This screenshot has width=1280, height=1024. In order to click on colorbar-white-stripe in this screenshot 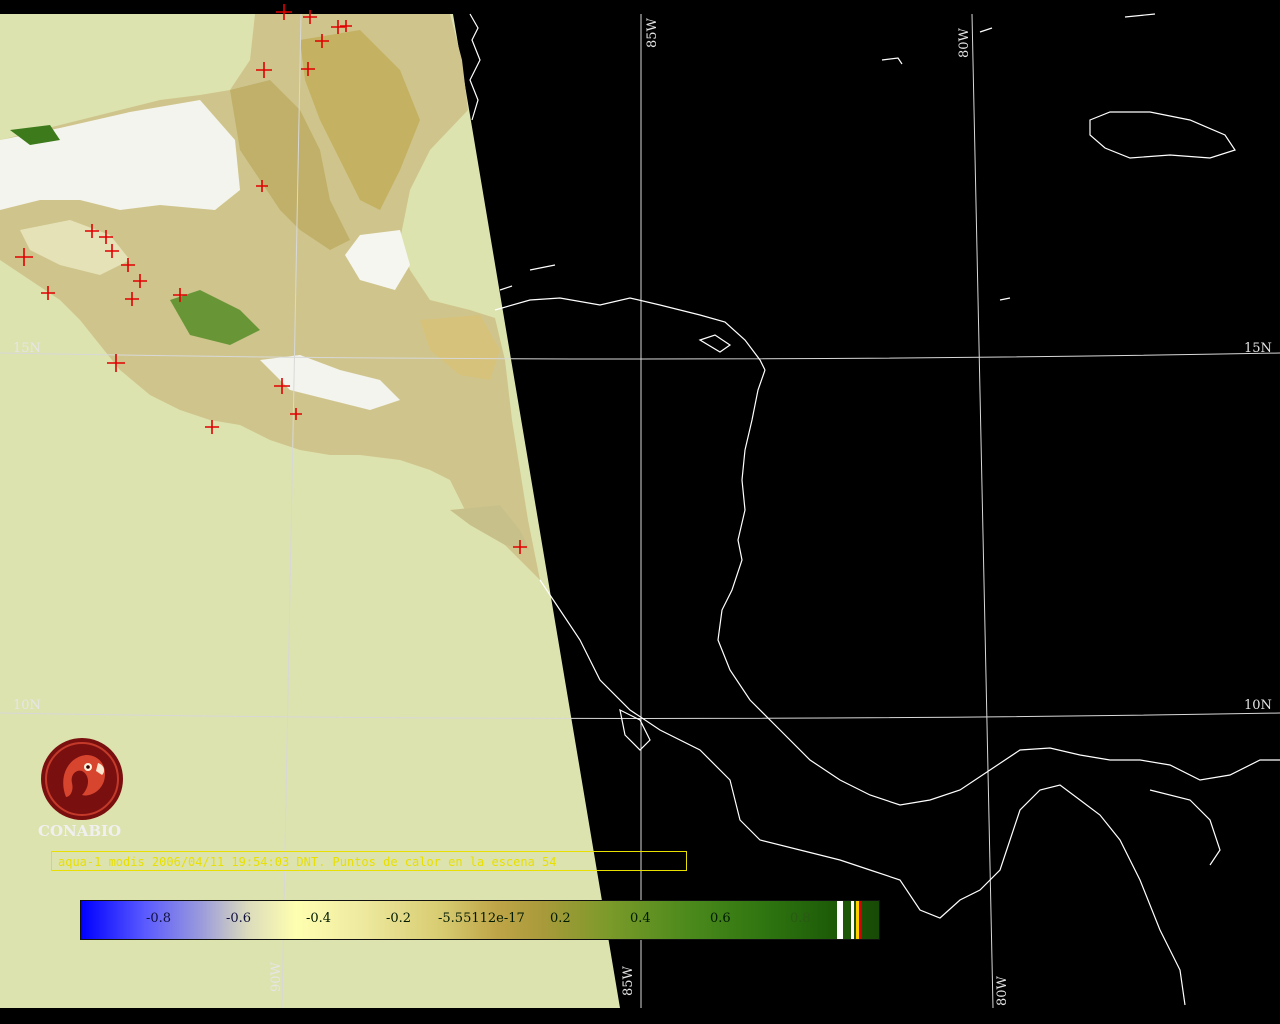, I will do `click(840, 920)`.